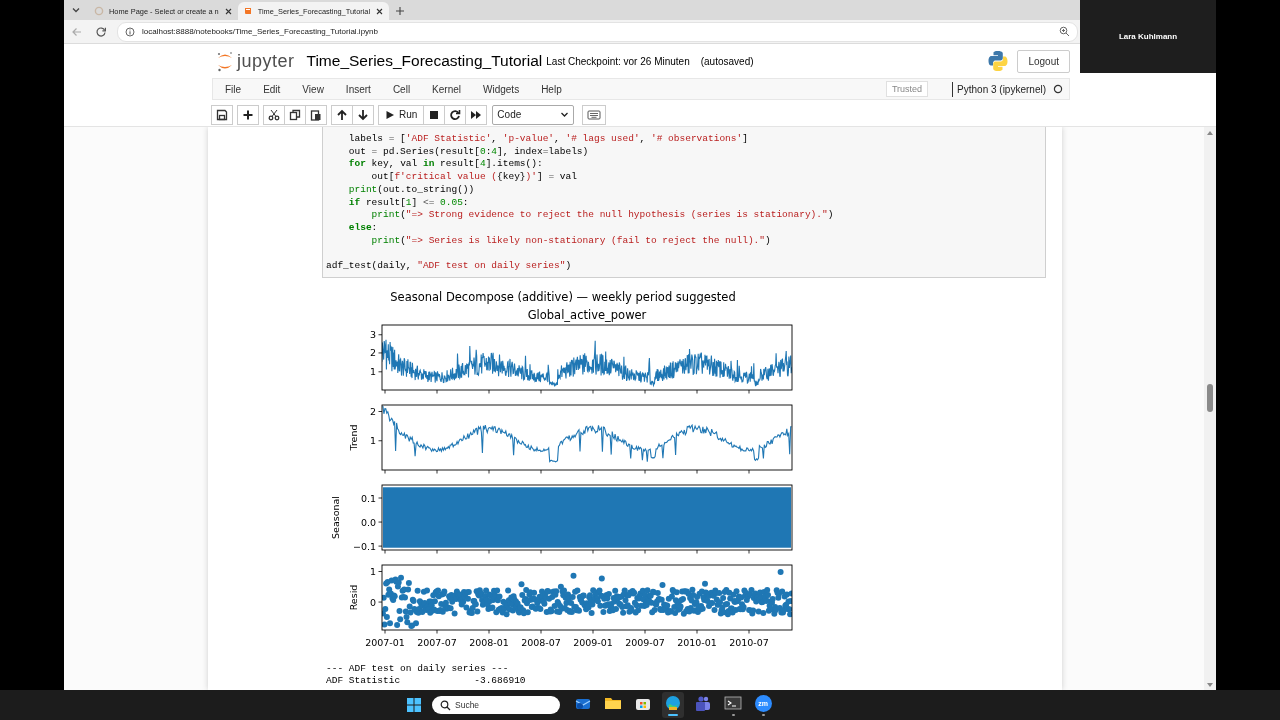 The width and height of the screenshot is (1280, 720). Describe the element at coordinates (571, 241) in the screenshot. I see `code-line: print("=> Series is likely non-stationary (fail to reject the null).")` at that location.